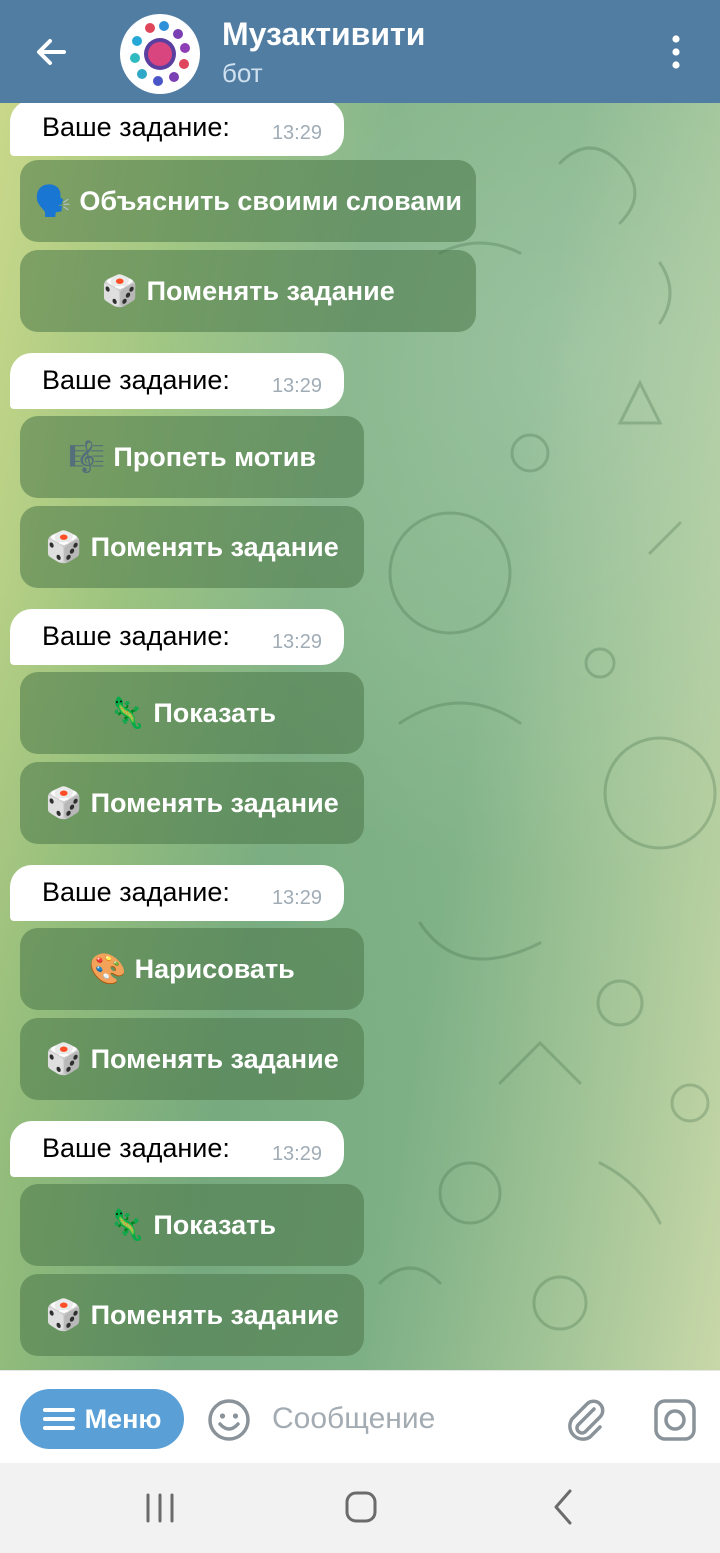 The image size is (720, 1553). I want to click on system-nav-bar, so click(360, 1508).